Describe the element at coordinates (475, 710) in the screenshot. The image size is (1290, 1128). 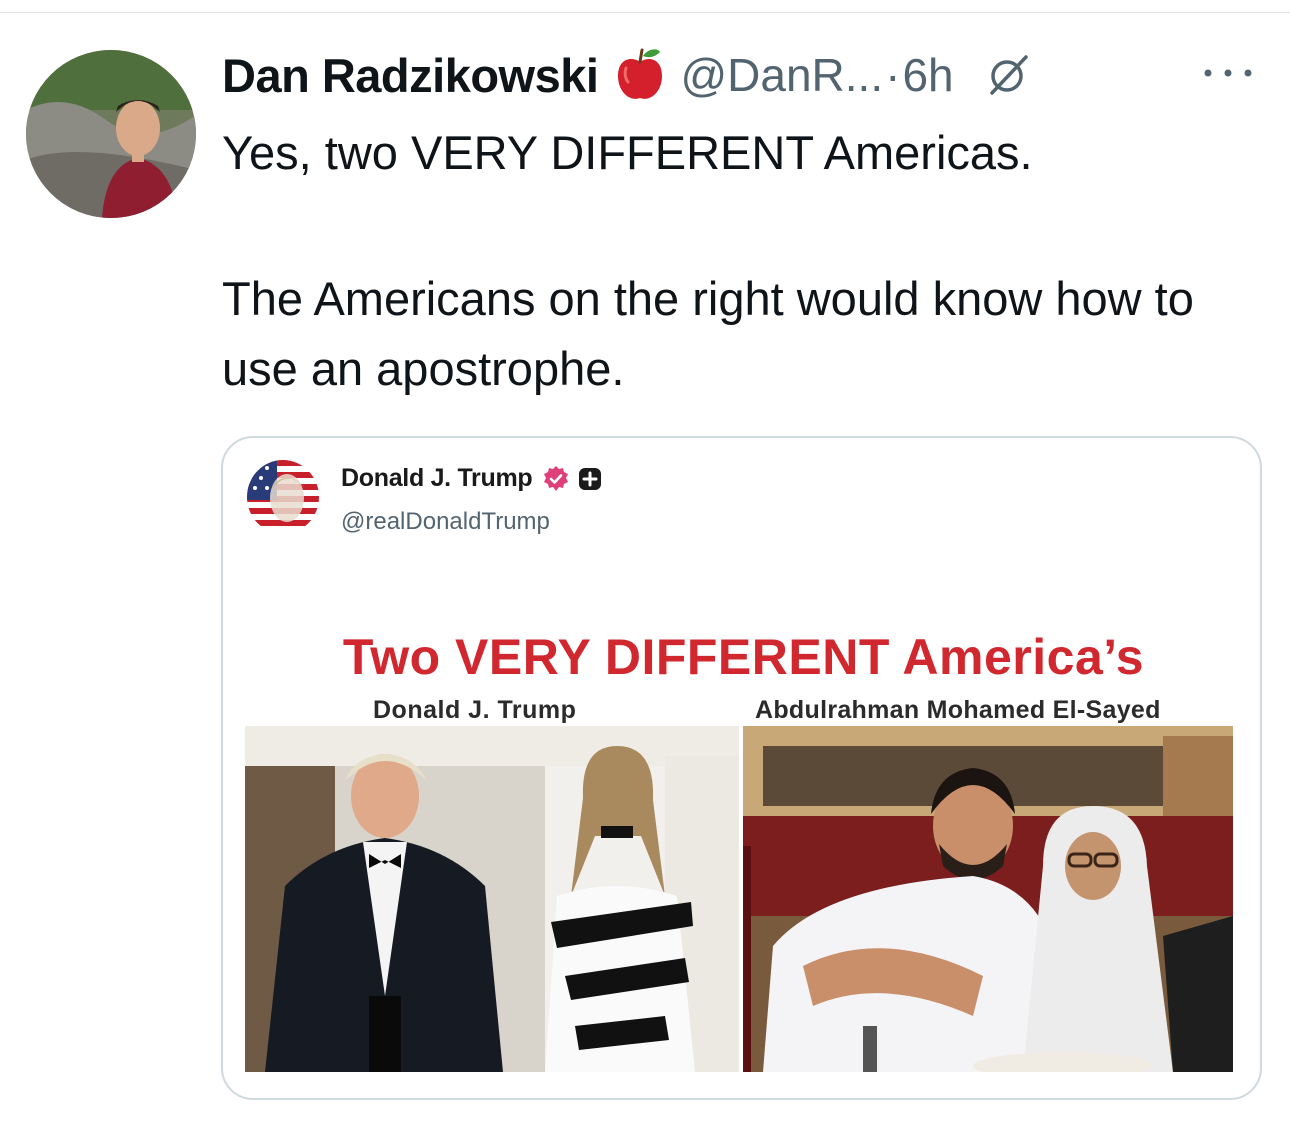
I see `caption-left: Donald J. Trump` at that location.